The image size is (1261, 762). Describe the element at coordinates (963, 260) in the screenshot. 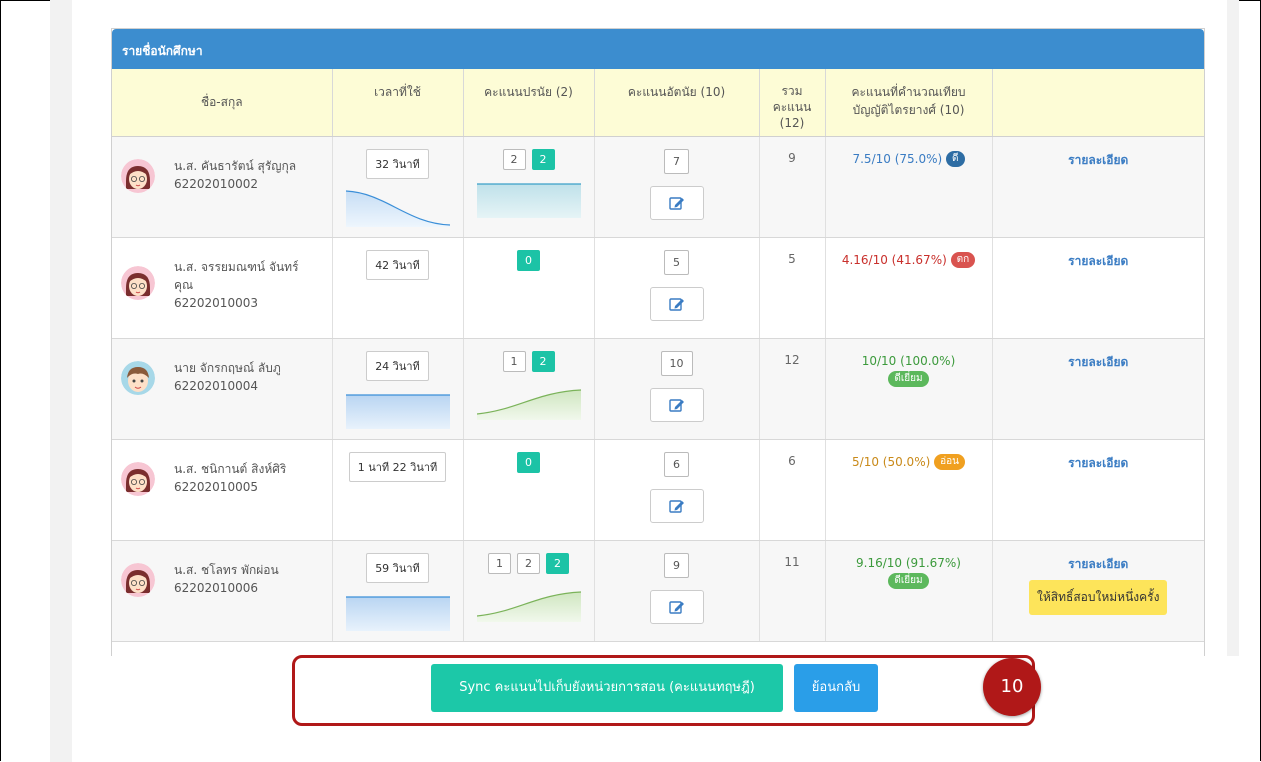

I see `grade-badge: ตก` at that location.